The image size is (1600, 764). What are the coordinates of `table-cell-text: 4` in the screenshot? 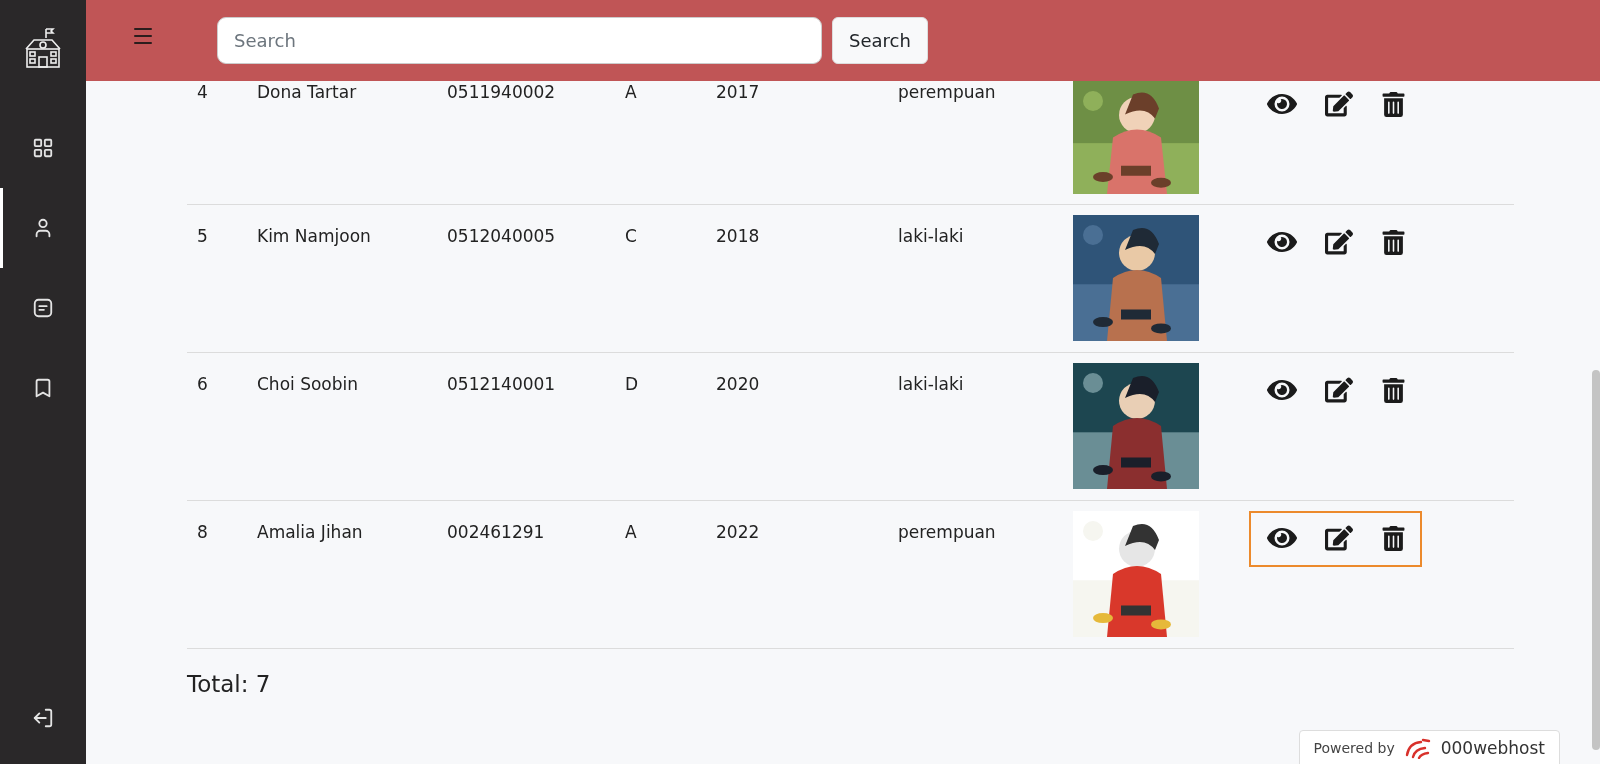 It's located at (202, 92).